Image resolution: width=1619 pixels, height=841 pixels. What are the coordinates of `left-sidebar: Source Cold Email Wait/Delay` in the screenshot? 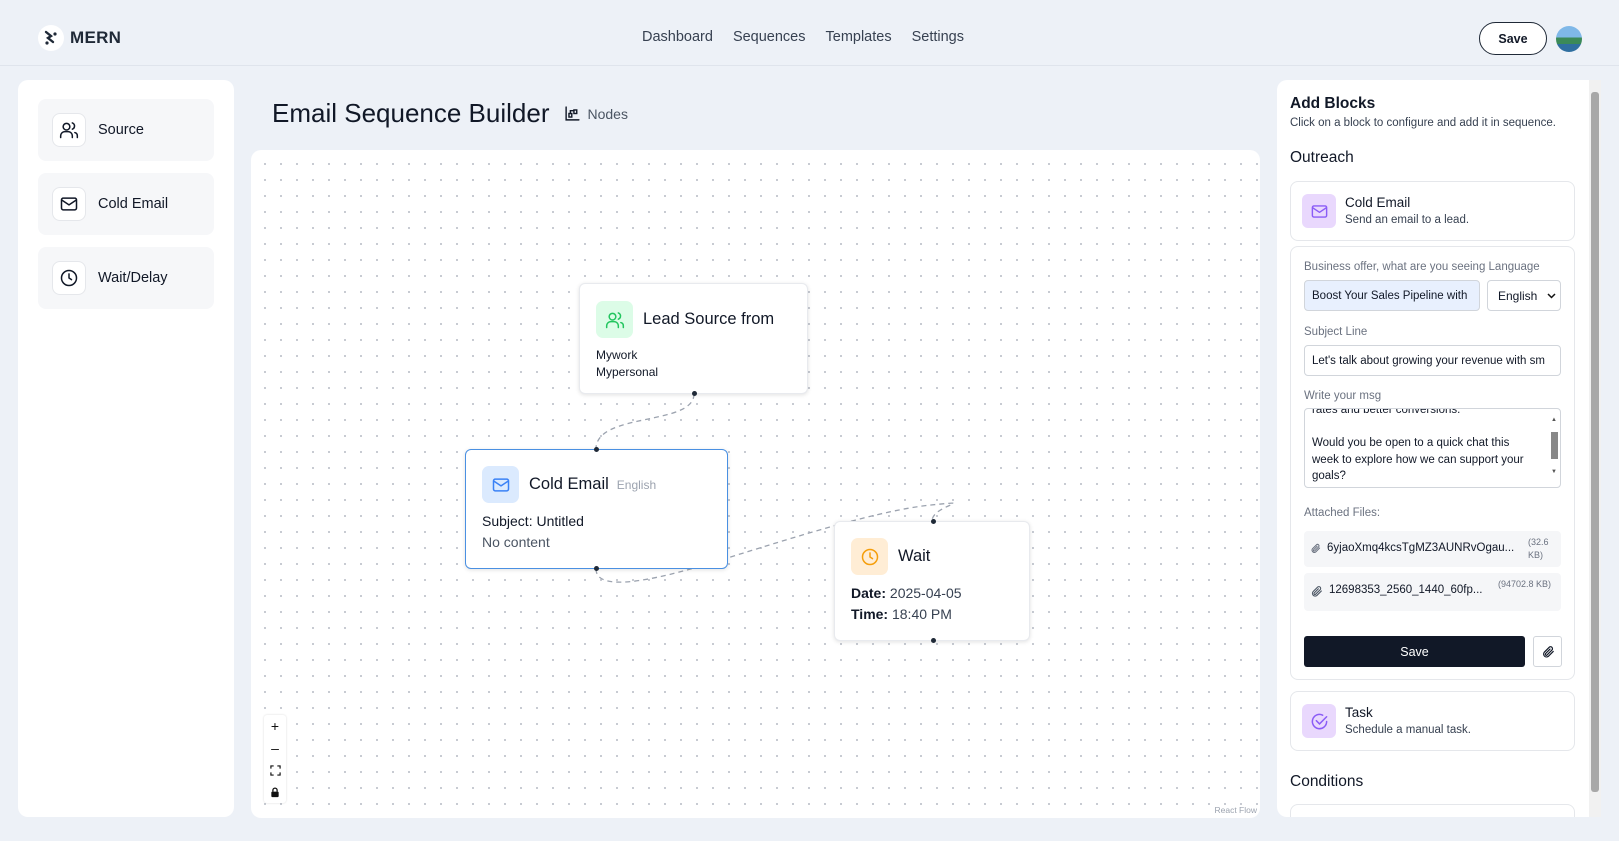 It's located at (126, 448).